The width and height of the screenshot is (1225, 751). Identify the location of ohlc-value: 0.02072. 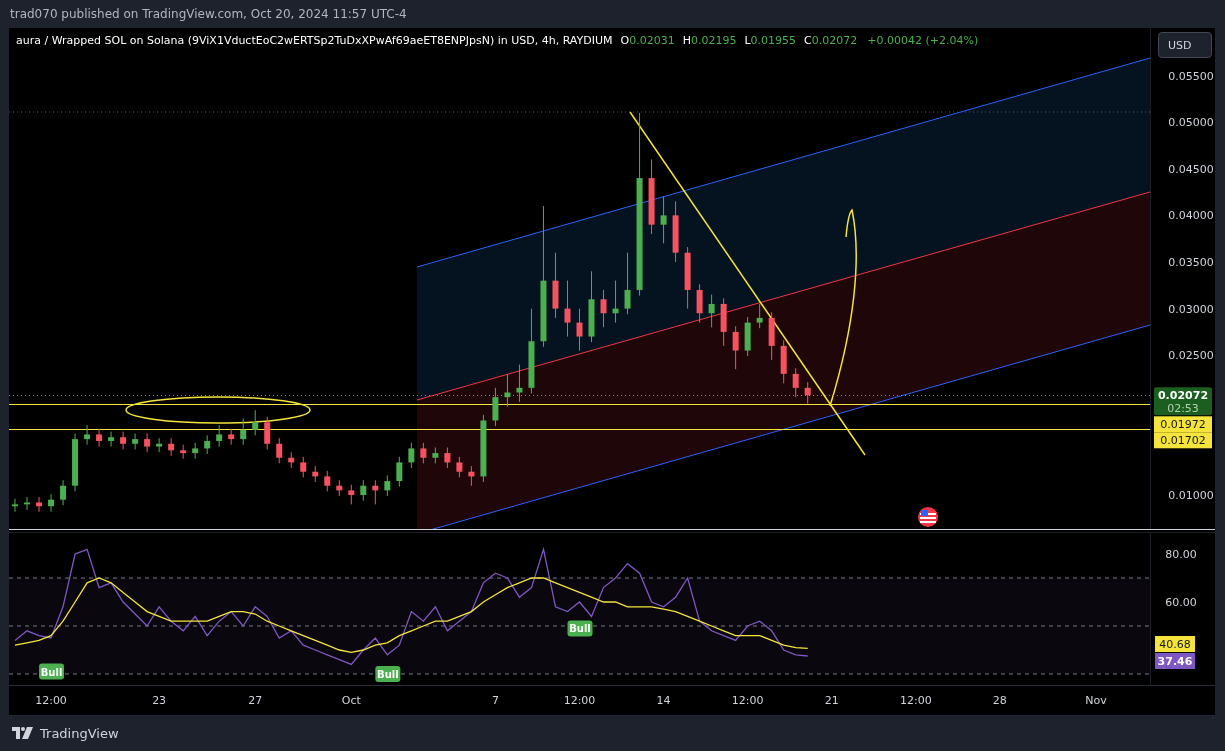
(834, 40).